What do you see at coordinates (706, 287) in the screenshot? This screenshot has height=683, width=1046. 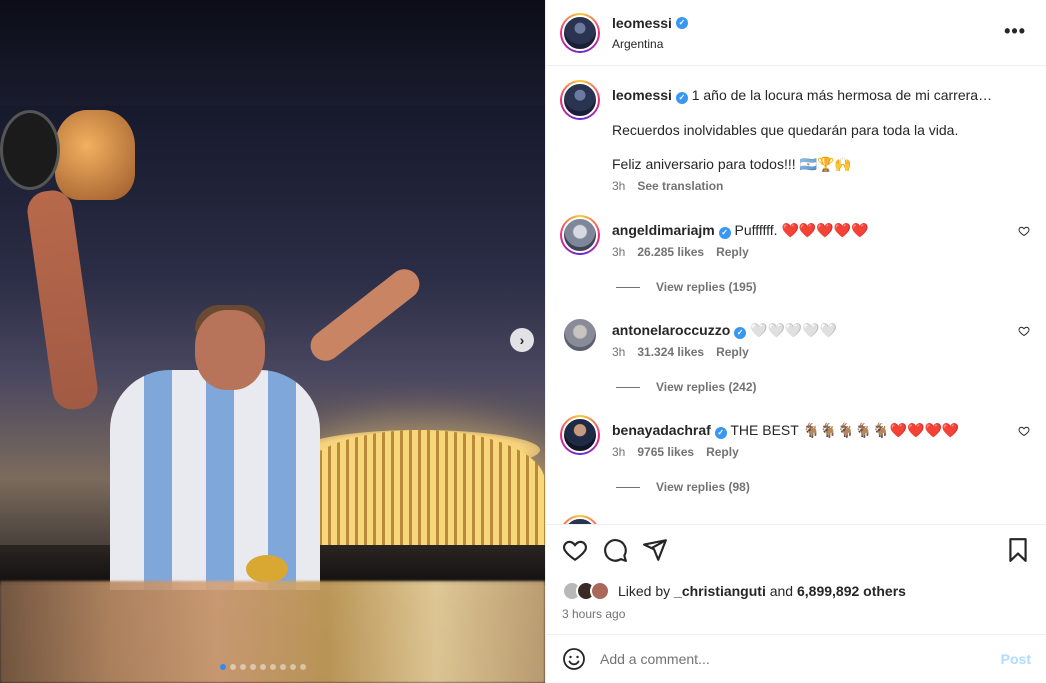 I see `view-replies-label: View replies (195)` at bounding box center [706, 287].